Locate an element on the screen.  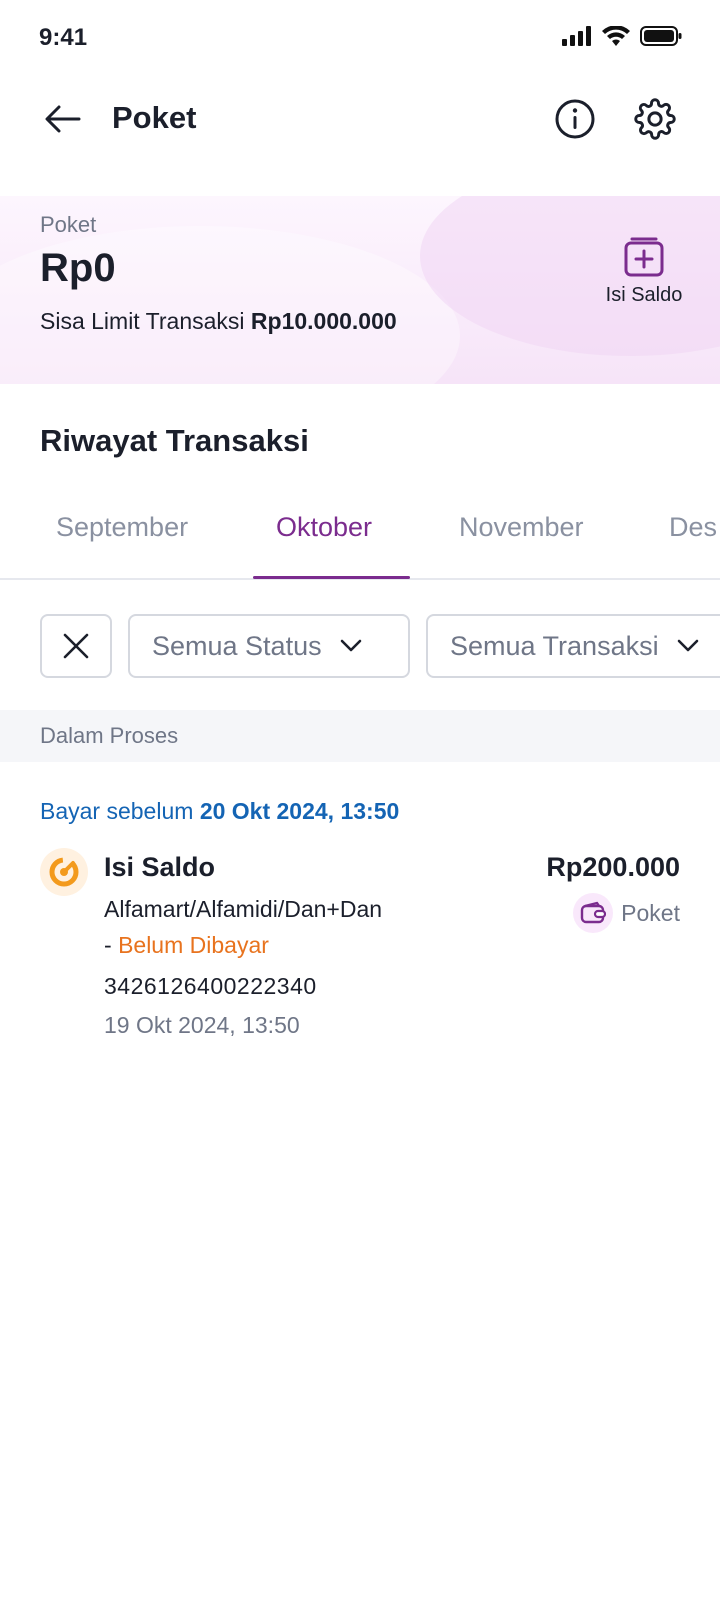
deadline-date: 20 Okt 2024, 13:50 is located at coordinates (299, 811).